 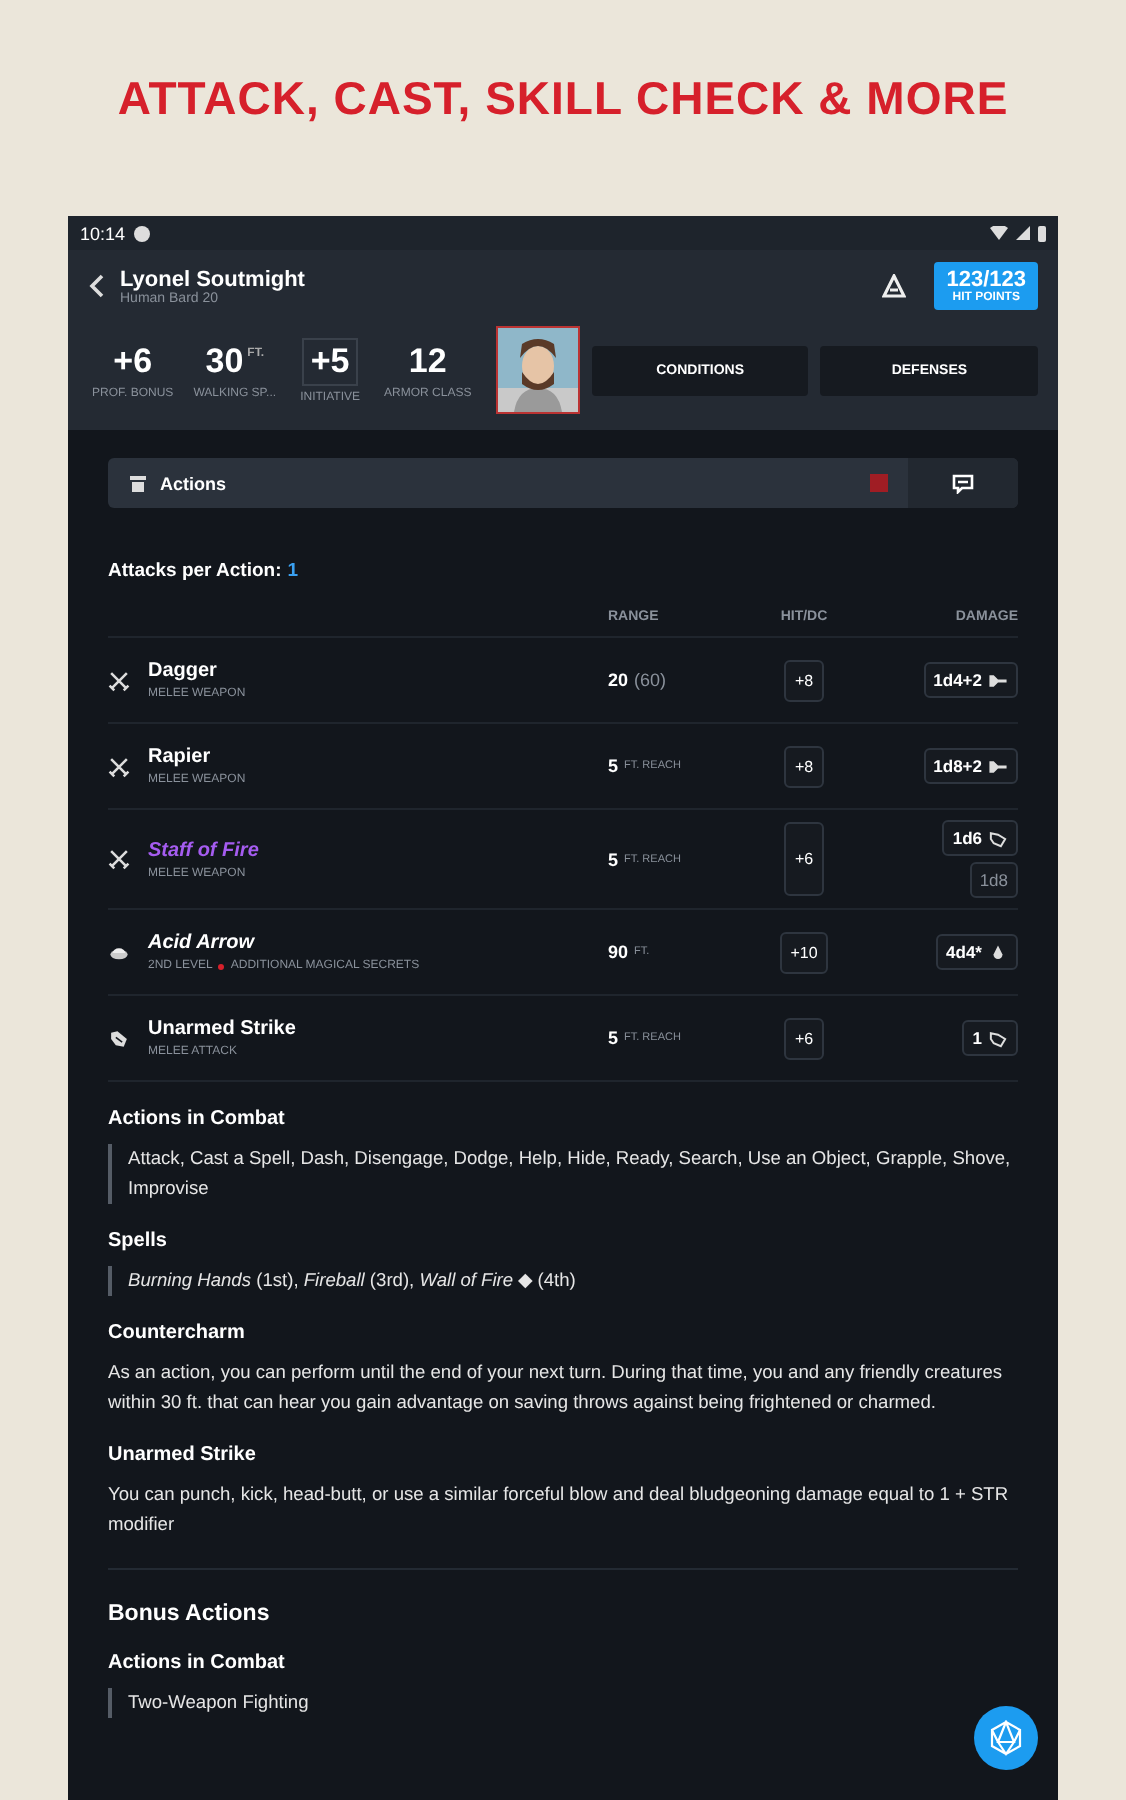 I want to click on hit-button: +10, so click(x=804, y=952).